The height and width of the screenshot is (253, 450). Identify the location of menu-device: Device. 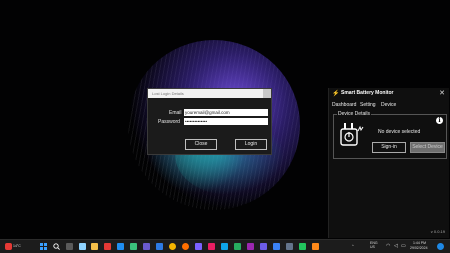
(388, 105).